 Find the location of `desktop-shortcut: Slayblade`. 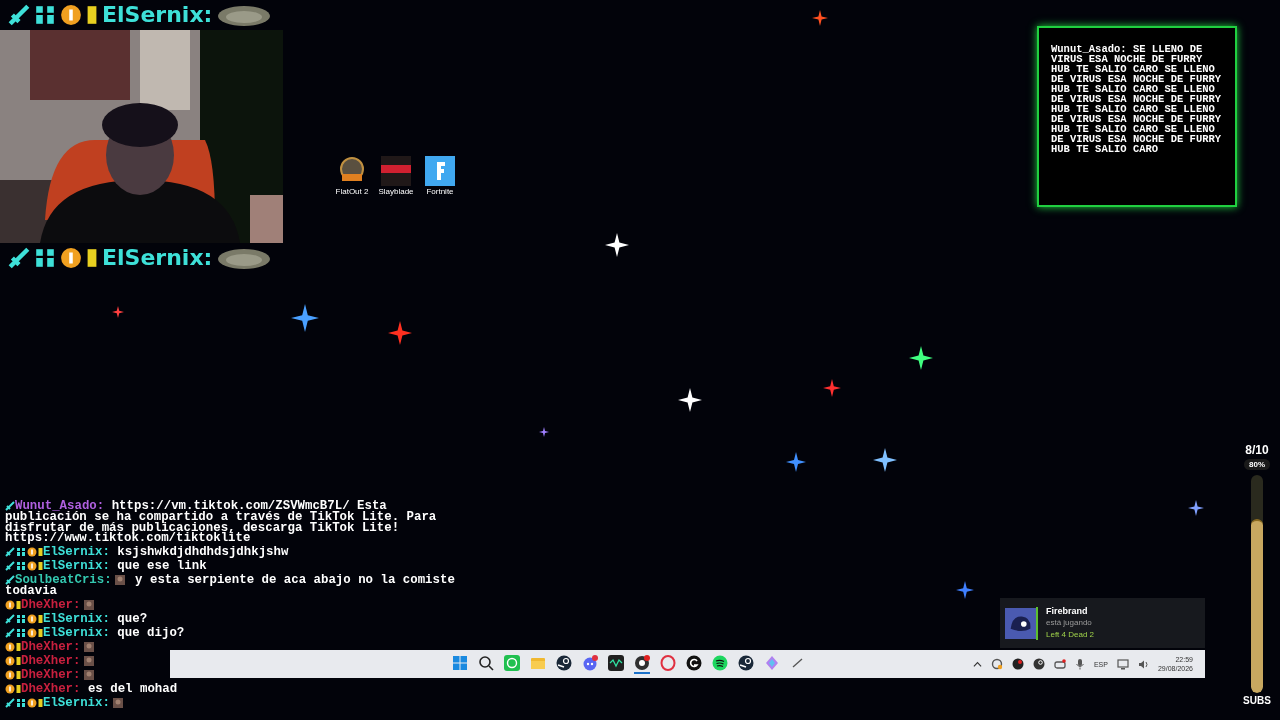

desktop-shortcut: Slayblade is located at coordinates (396, 176).